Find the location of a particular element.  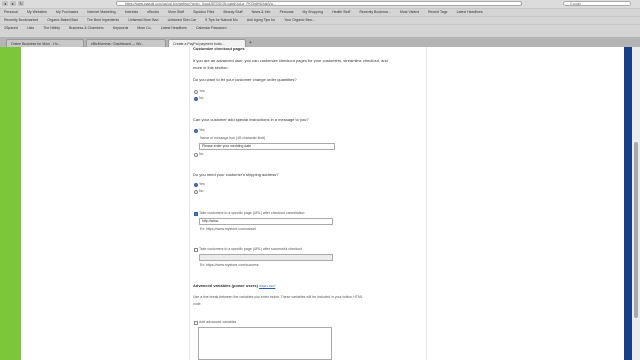

bookmark-item: Squidoo Files is located at coordinates (203, 12).